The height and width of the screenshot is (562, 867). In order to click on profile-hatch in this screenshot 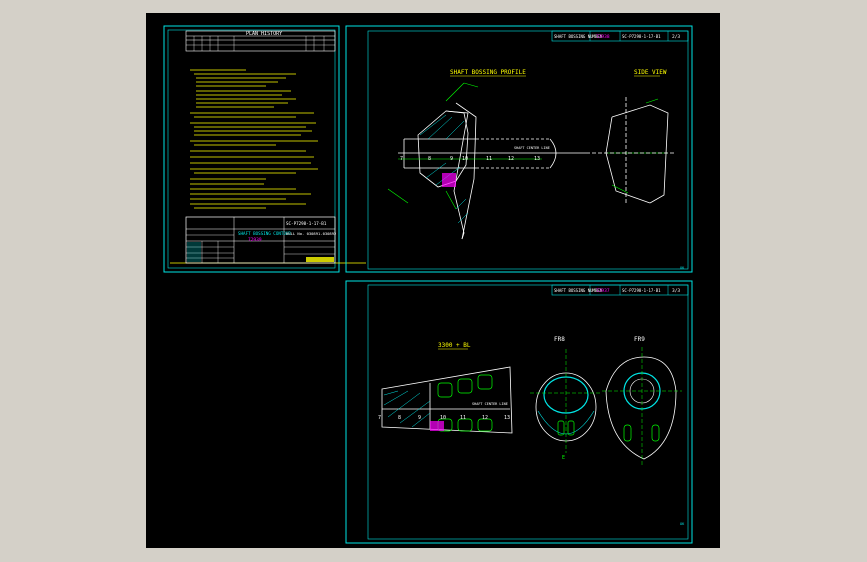, I will do `click(444, 169)`.